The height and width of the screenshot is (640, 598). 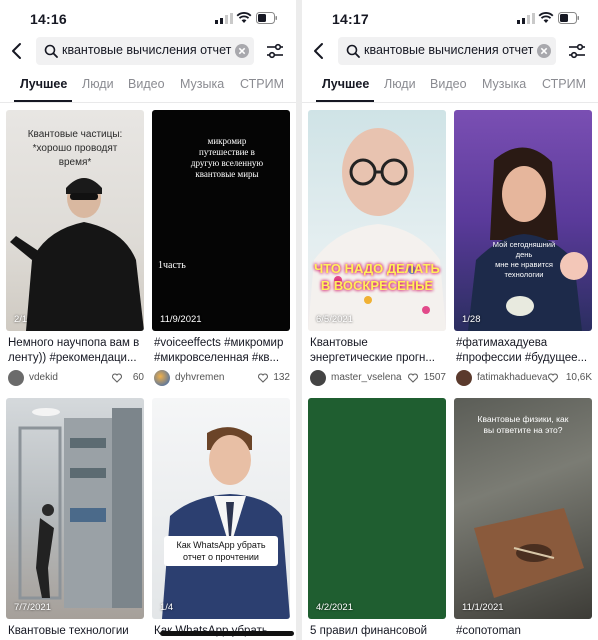 What do you see at coordinates (138, 377) in the screenshot?
I see `like-count: 60` at bounding box center [138, 377].